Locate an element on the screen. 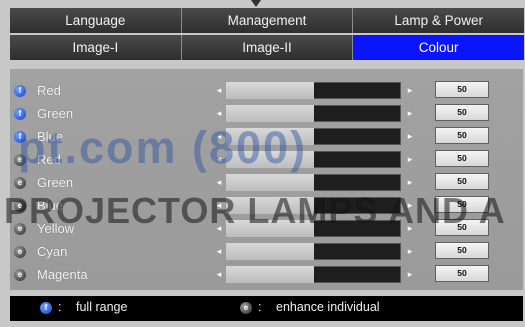  colour-label: Magenta is located at coordinates (62, 274).